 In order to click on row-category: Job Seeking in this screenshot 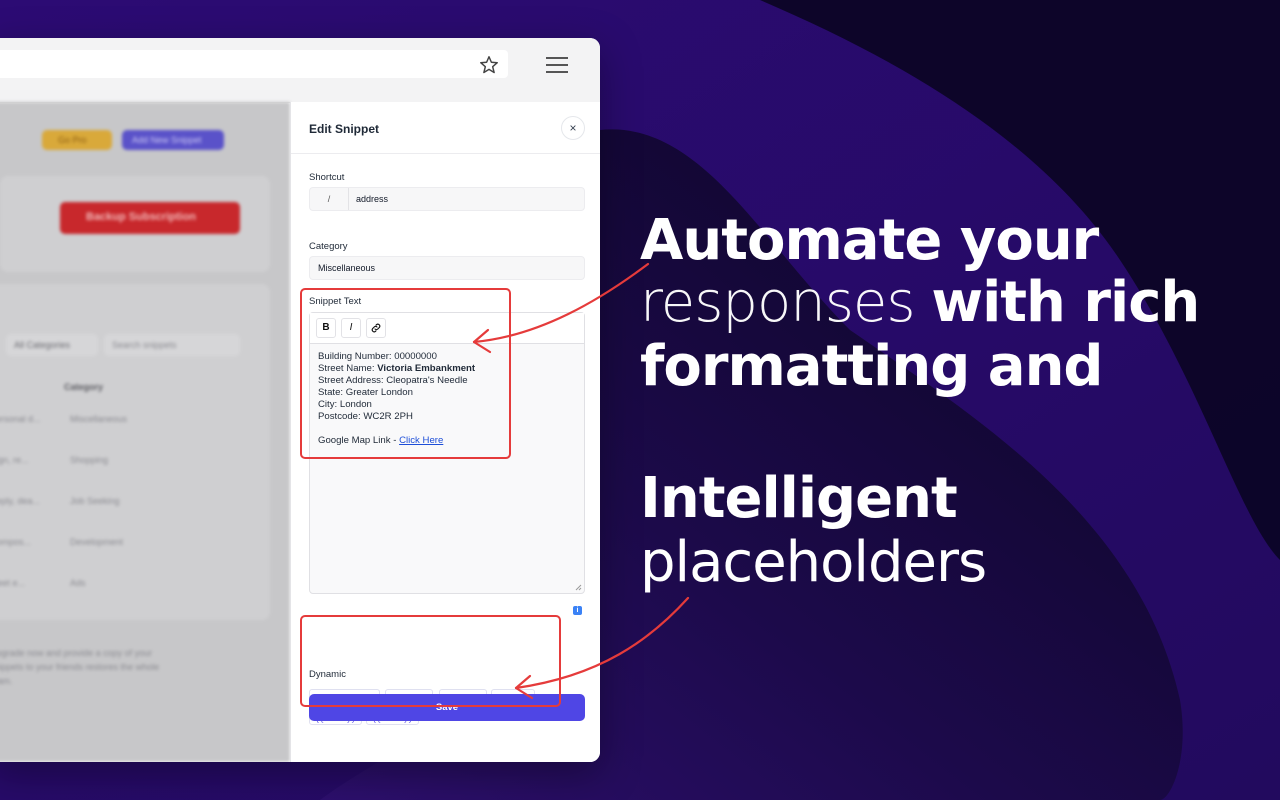, I will do `click(95, 501)`.